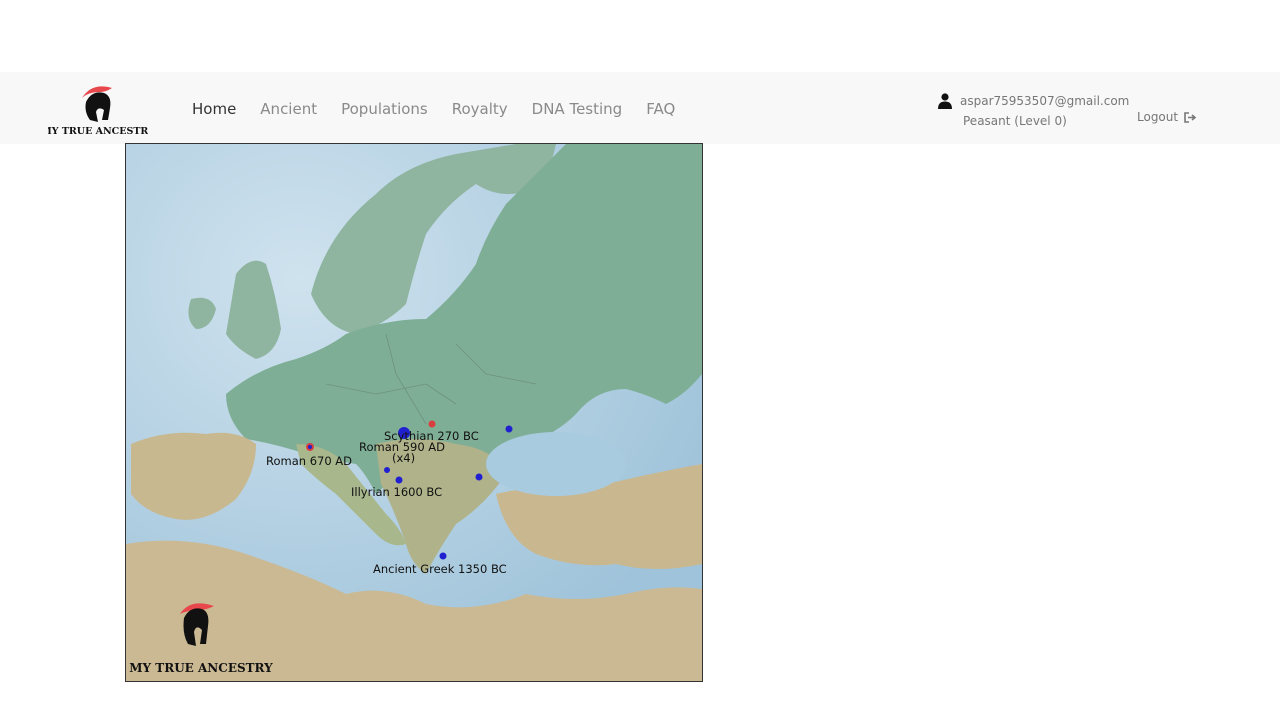 This screenshot has height=720, width=1280. Describe the element at coordinates (556, 464) in the screenshot. I see `black-sea` at that location.